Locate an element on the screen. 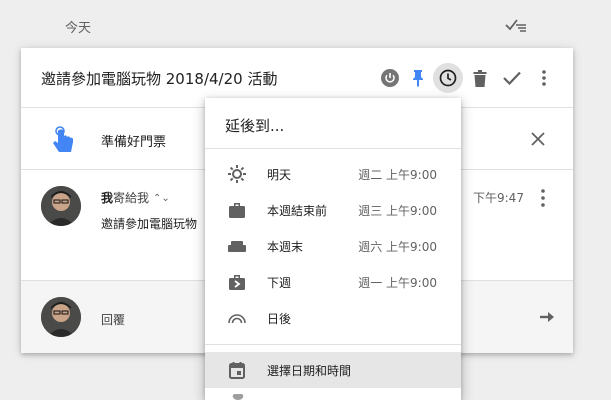  pin-icon is located at coordinates (418, 78).